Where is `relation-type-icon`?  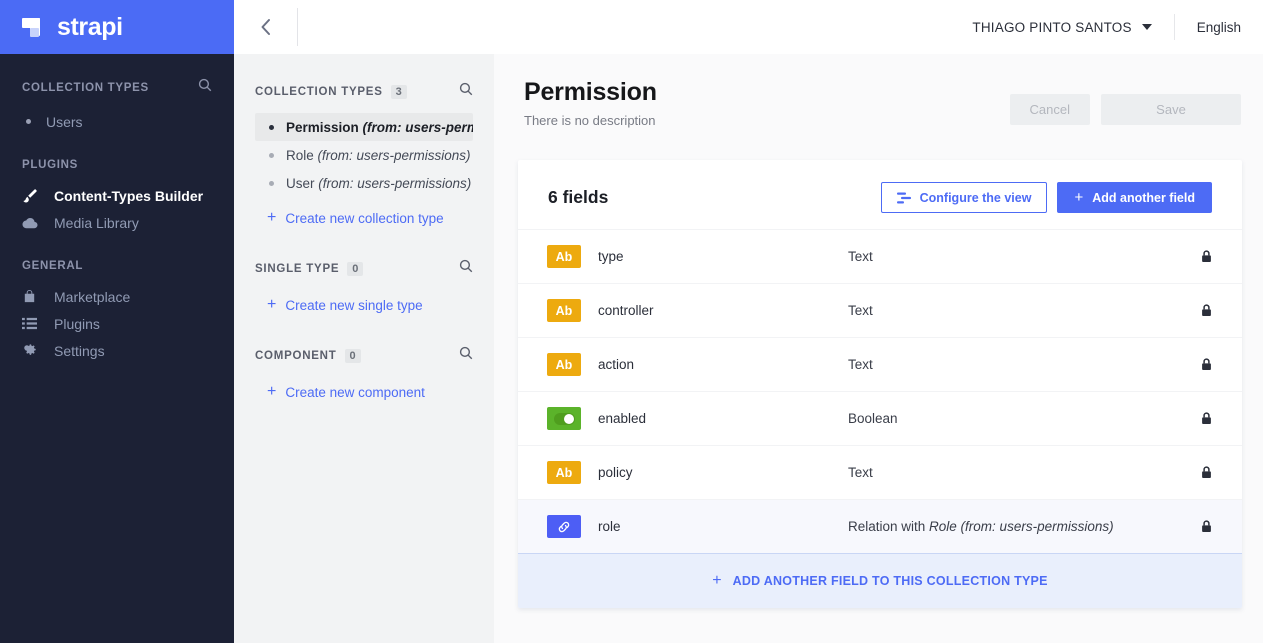
relation-type-icon is located at coordinates (564, 526).